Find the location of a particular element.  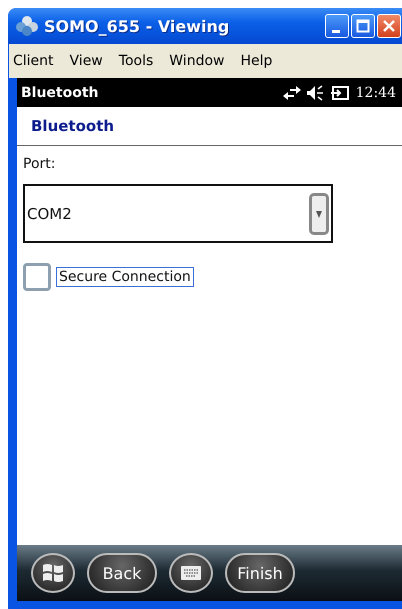

close-button is located at coordinates (389, 26).